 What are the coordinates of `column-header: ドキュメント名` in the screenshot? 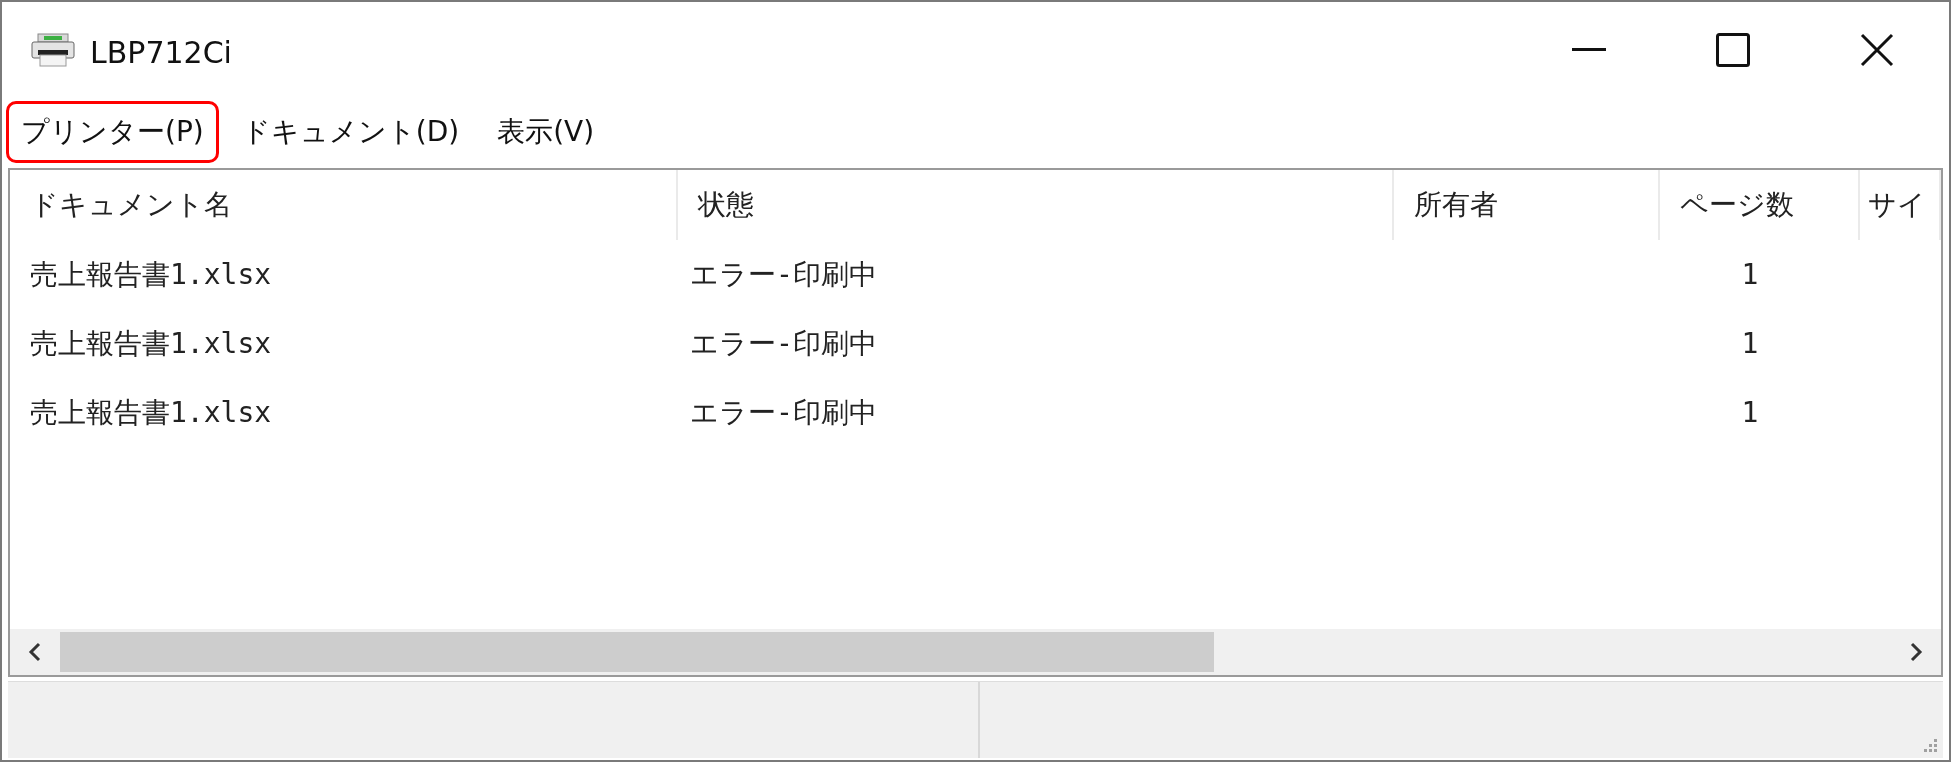 It's located at (344, 205).